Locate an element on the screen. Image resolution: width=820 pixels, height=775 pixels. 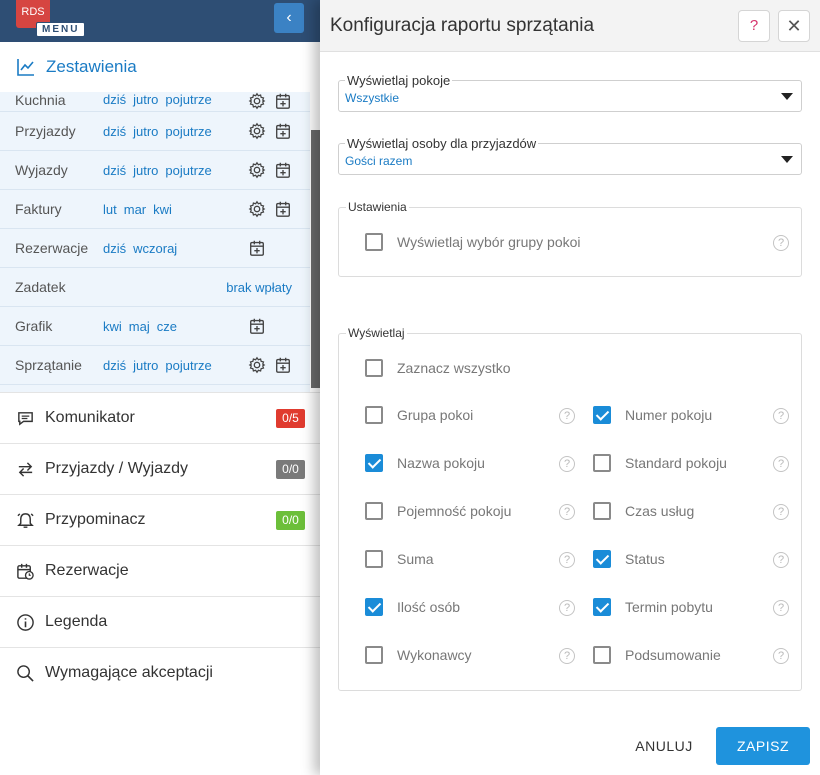
option-label: Status is located at coordinates (645, 559).